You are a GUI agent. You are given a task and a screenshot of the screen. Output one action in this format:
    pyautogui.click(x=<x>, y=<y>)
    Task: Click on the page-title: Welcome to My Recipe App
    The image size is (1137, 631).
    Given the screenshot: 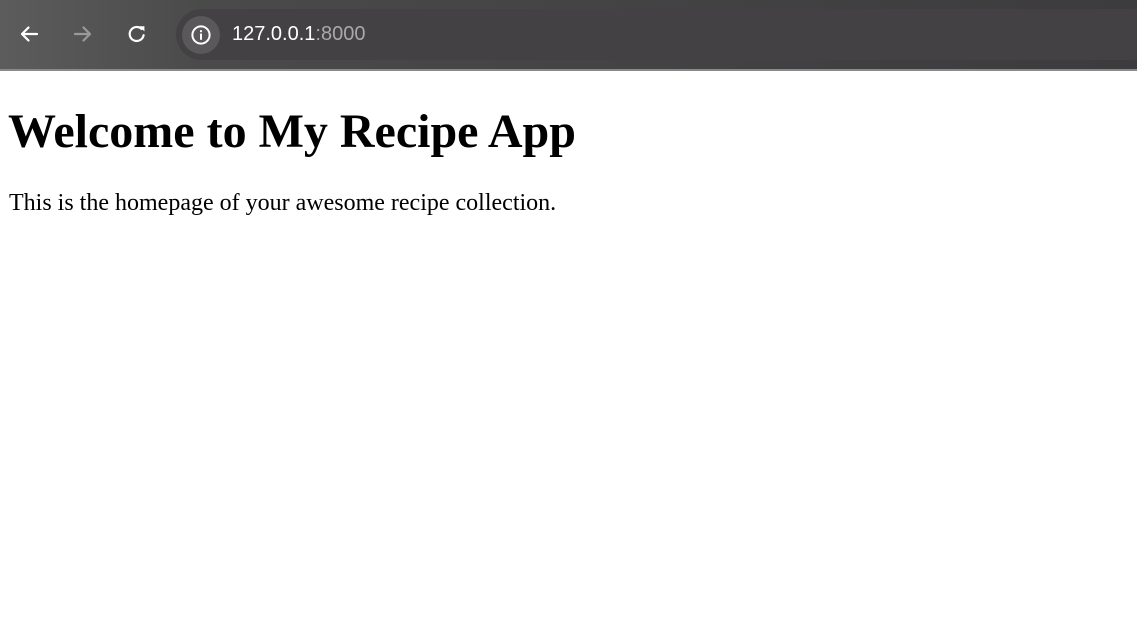 What is the action you would take?
    pyautogui.click(x=292, y=131)
    